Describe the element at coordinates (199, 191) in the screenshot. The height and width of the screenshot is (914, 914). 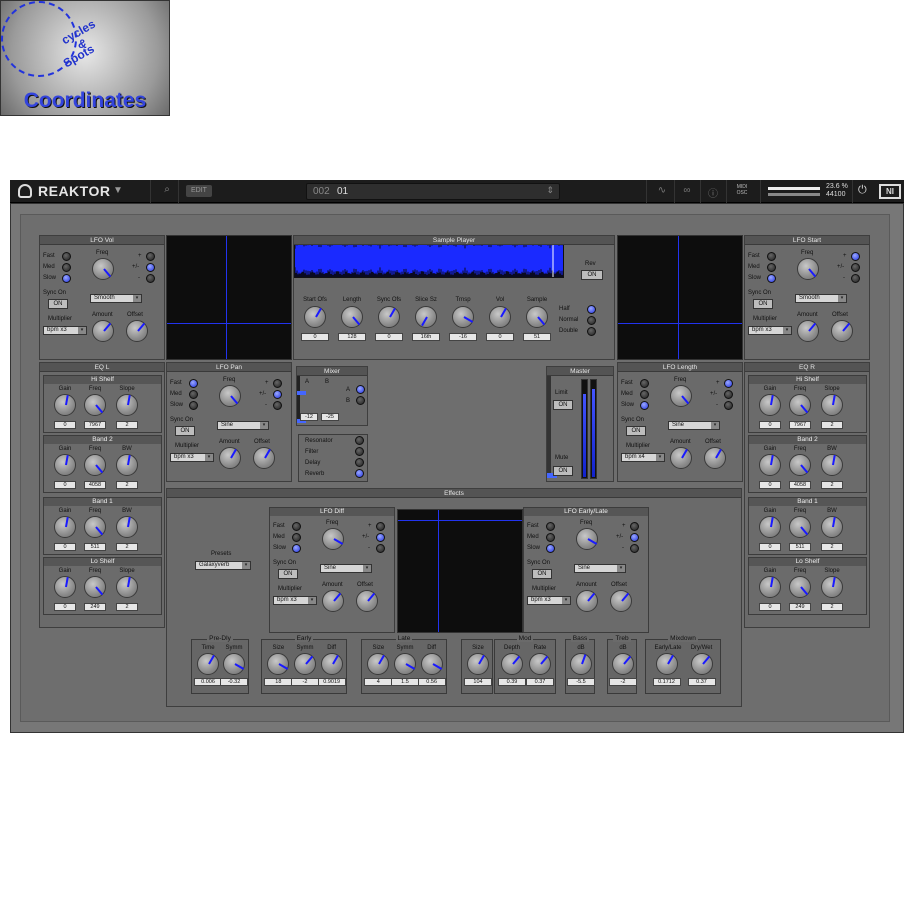
I see `edit-button: EDIT` at that location.